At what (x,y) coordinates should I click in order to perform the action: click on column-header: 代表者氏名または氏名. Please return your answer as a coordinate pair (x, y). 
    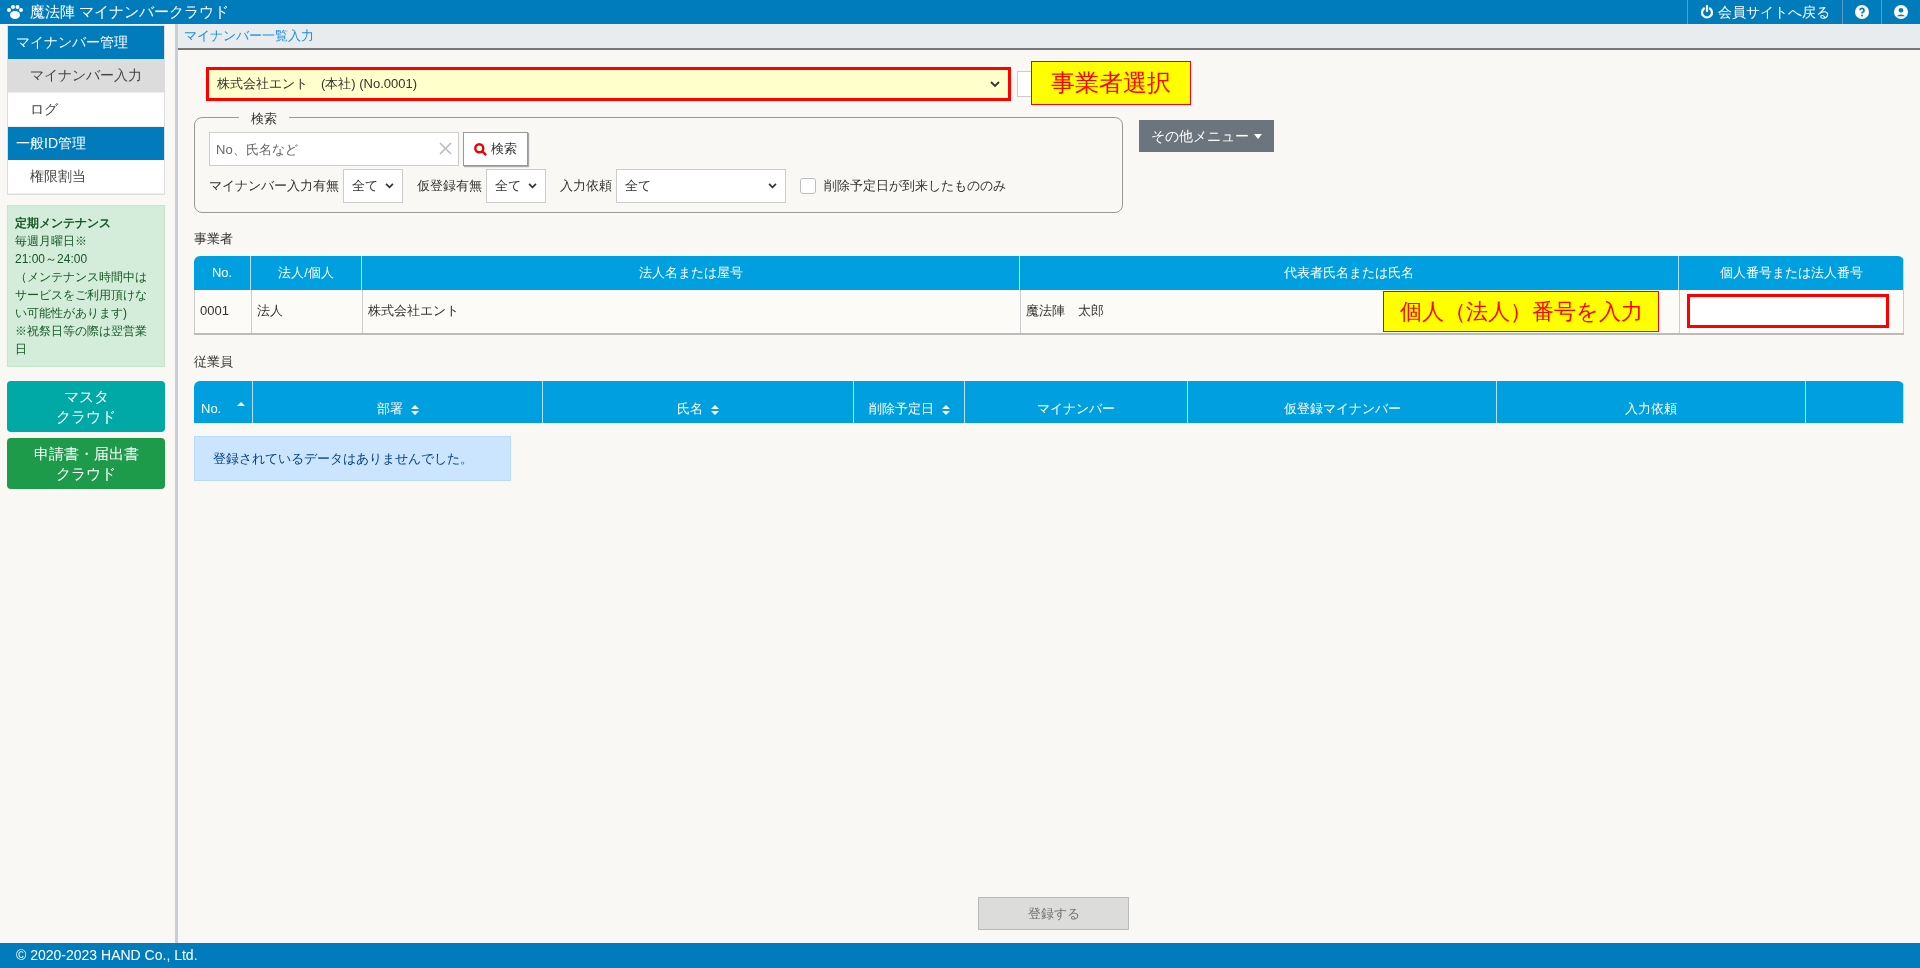
    Looking at the image, I should click on (1349, 272).